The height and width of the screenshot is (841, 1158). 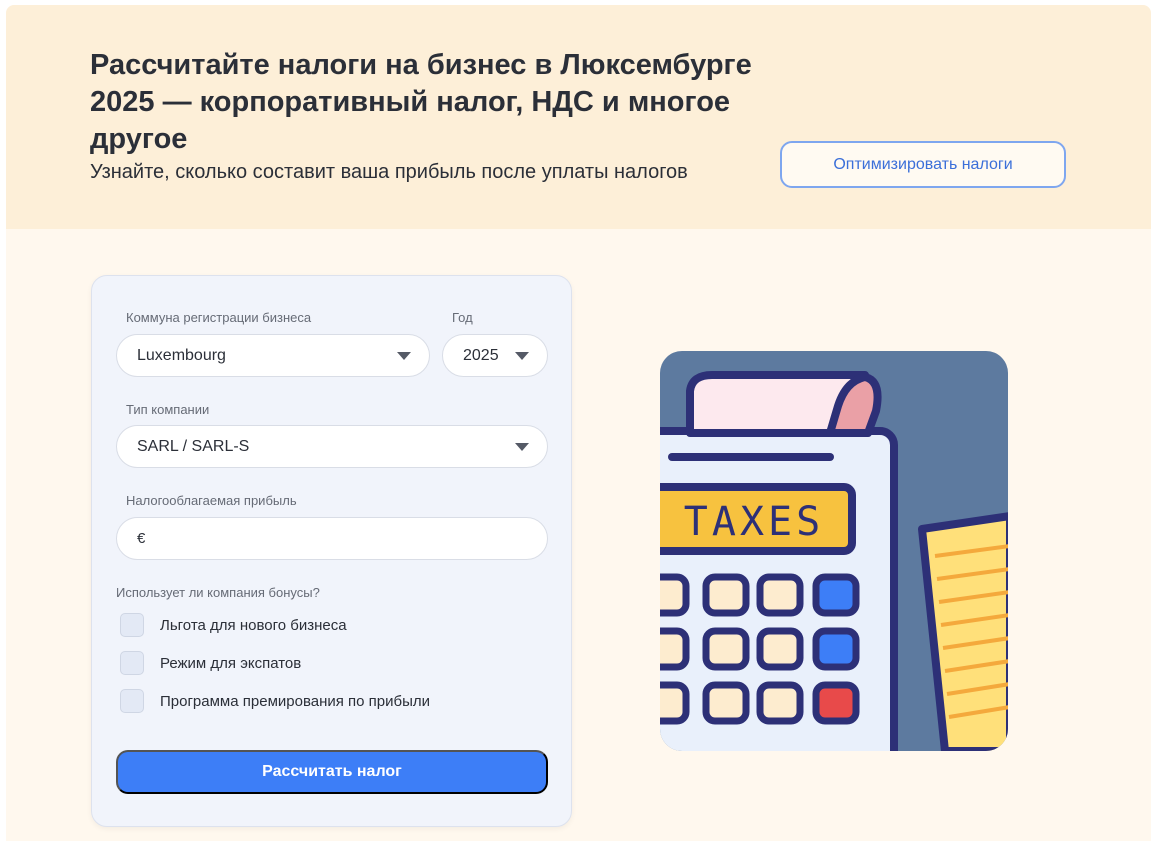 I want to click on tax-calculator-illustration: TAXES, so click(x=834, y=551).